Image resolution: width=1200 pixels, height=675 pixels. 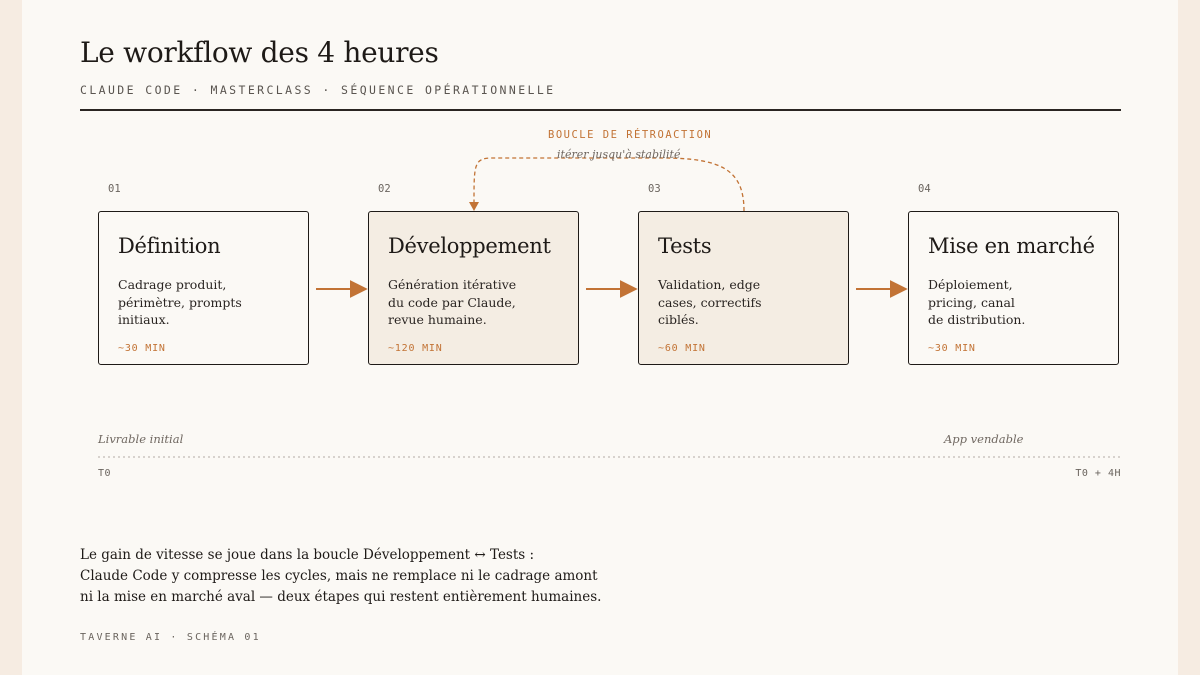 What do you see at coordinates (474, 206) in the screenshot?
I see `feedback-loop-arrowhead` at bounding box center [474, 206].